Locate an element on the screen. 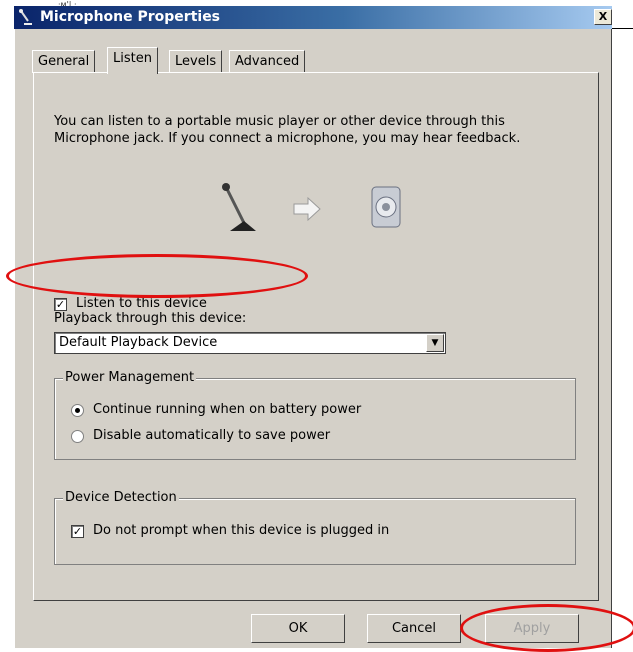  cancel-button: Cancel is located at coordinates (414, 628).